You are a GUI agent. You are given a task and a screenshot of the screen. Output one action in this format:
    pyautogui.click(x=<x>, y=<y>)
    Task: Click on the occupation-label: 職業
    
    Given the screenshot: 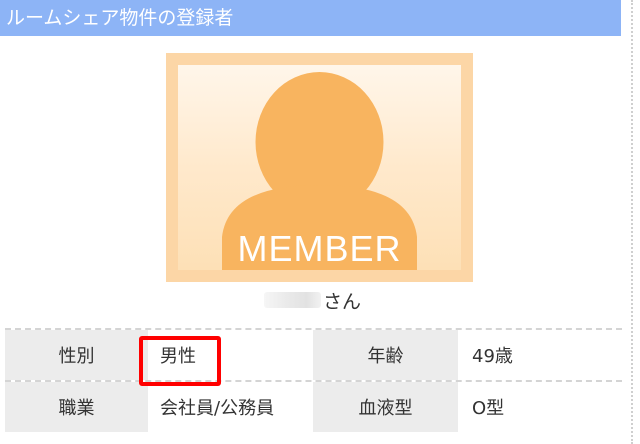 What is the action you would take?
    pyautogui.click(x=76, y=407)
    